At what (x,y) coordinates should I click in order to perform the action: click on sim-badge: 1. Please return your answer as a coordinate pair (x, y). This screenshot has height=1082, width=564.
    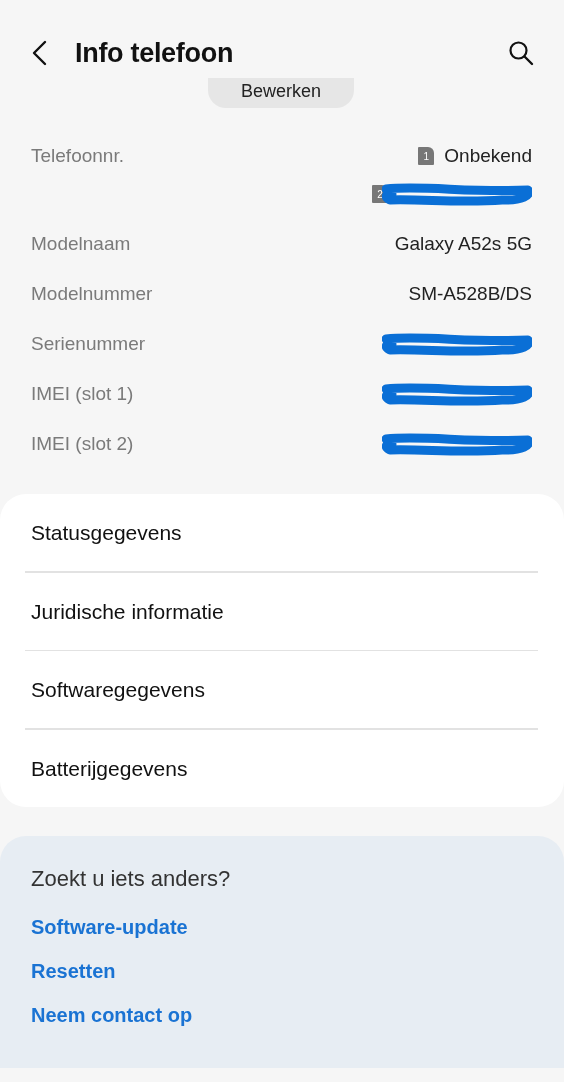
    Looking at the image, I should click on (426, 156).